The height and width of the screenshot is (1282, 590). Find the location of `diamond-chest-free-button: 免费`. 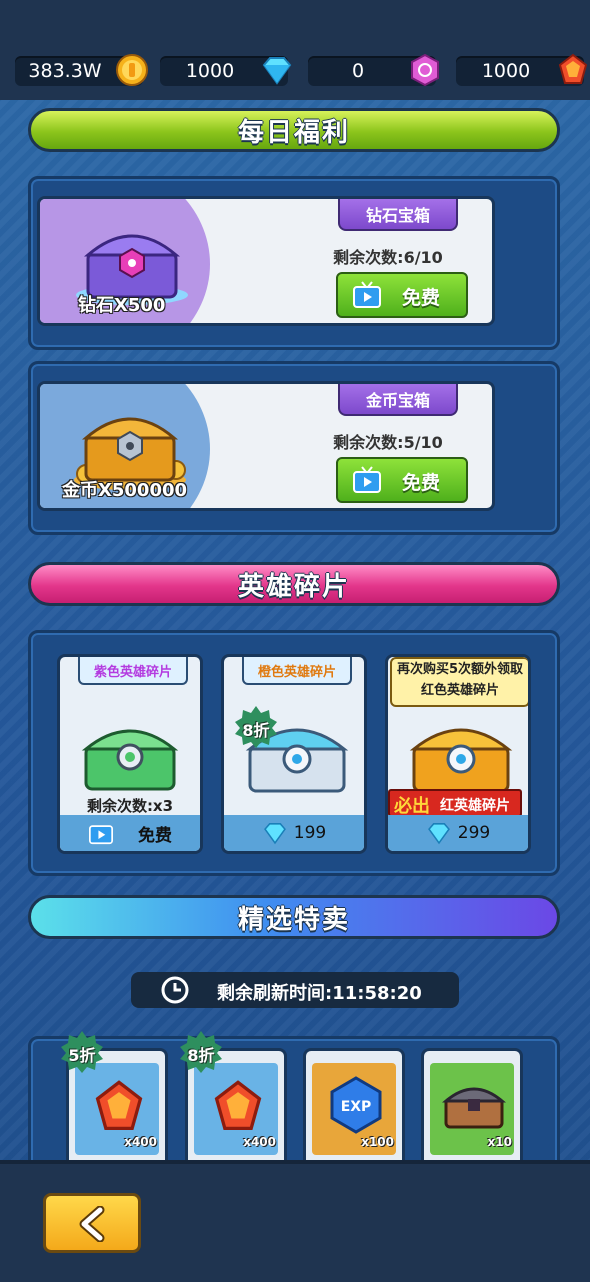

diamond-chest-free-button: 免费 is located at coordinates (402, 295).